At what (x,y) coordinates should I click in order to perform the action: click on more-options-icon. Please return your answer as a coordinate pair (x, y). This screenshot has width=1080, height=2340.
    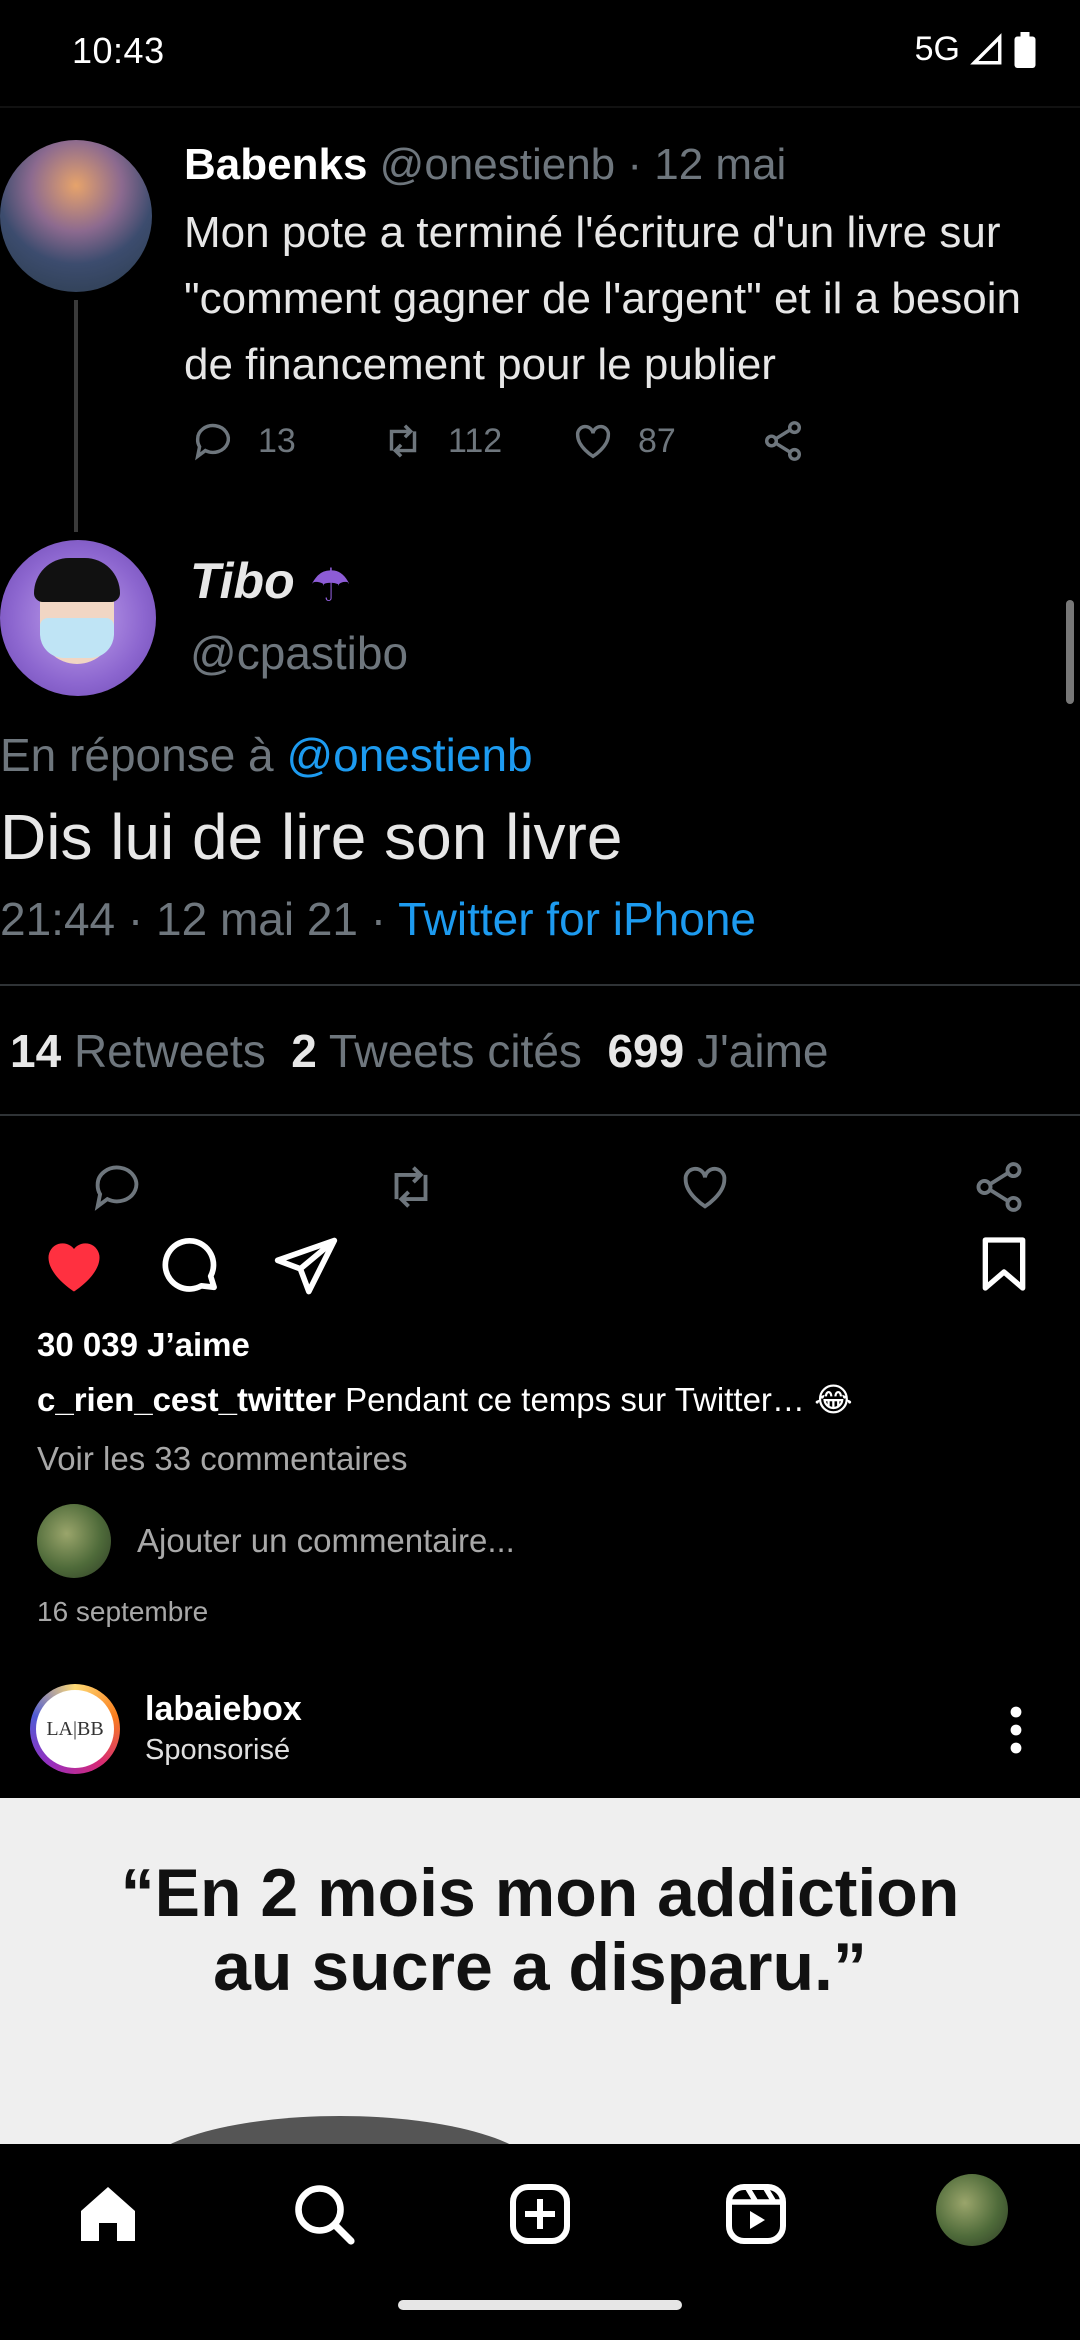
    Looking at the image, I should click on (1016, 1730).